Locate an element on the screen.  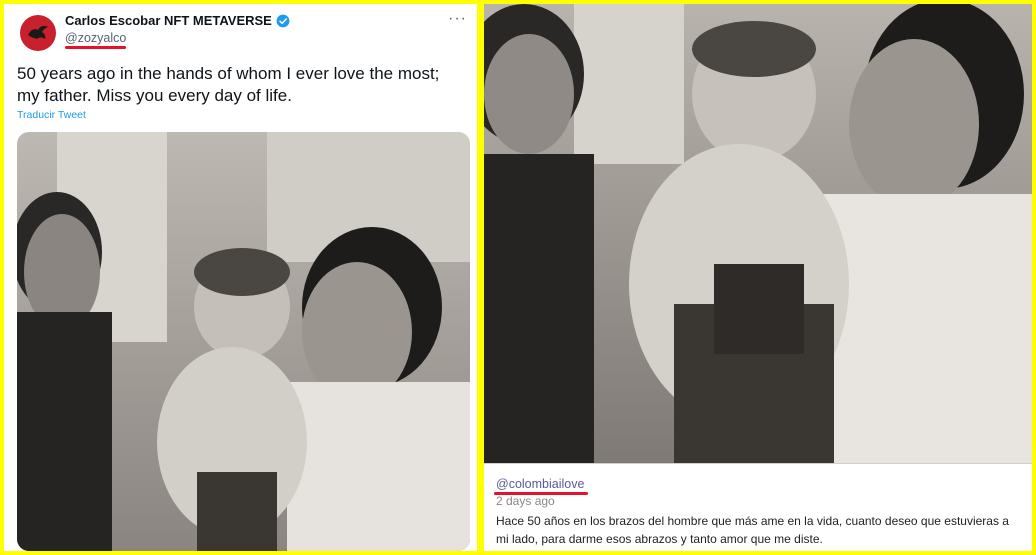
handle: @zozyalco is located at coordinates (95, 38).